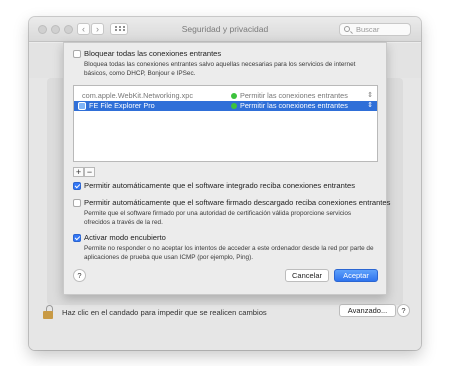 The image size is (450, 366). I want to click on remove-app-button: −, so click(89, 172).